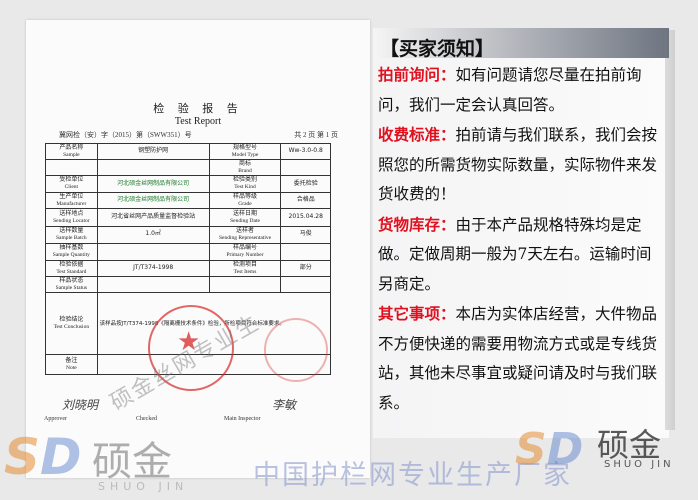  Describe the element at coordinates (245, 238) in the screenshot. I see `field-label-en: Sending Representative` at that location.